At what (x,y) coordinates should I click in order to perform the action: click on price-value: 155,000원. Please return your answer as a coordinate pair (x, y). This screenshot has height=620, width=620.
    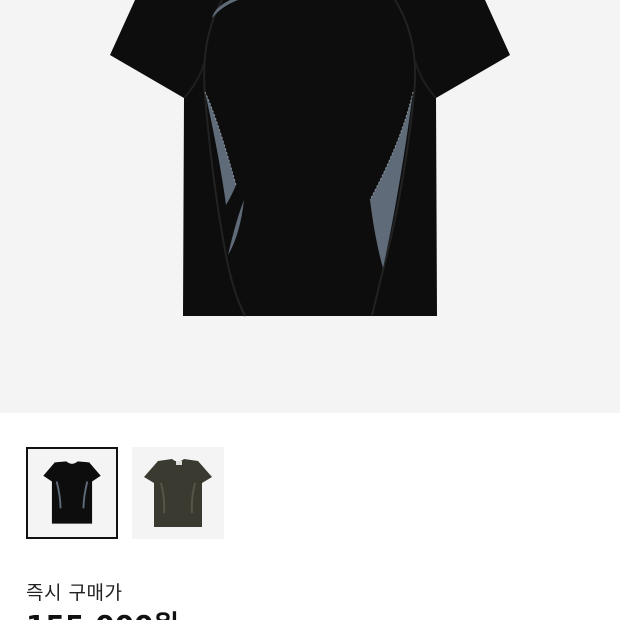
    Looking at the image, I should click on (102, 612).